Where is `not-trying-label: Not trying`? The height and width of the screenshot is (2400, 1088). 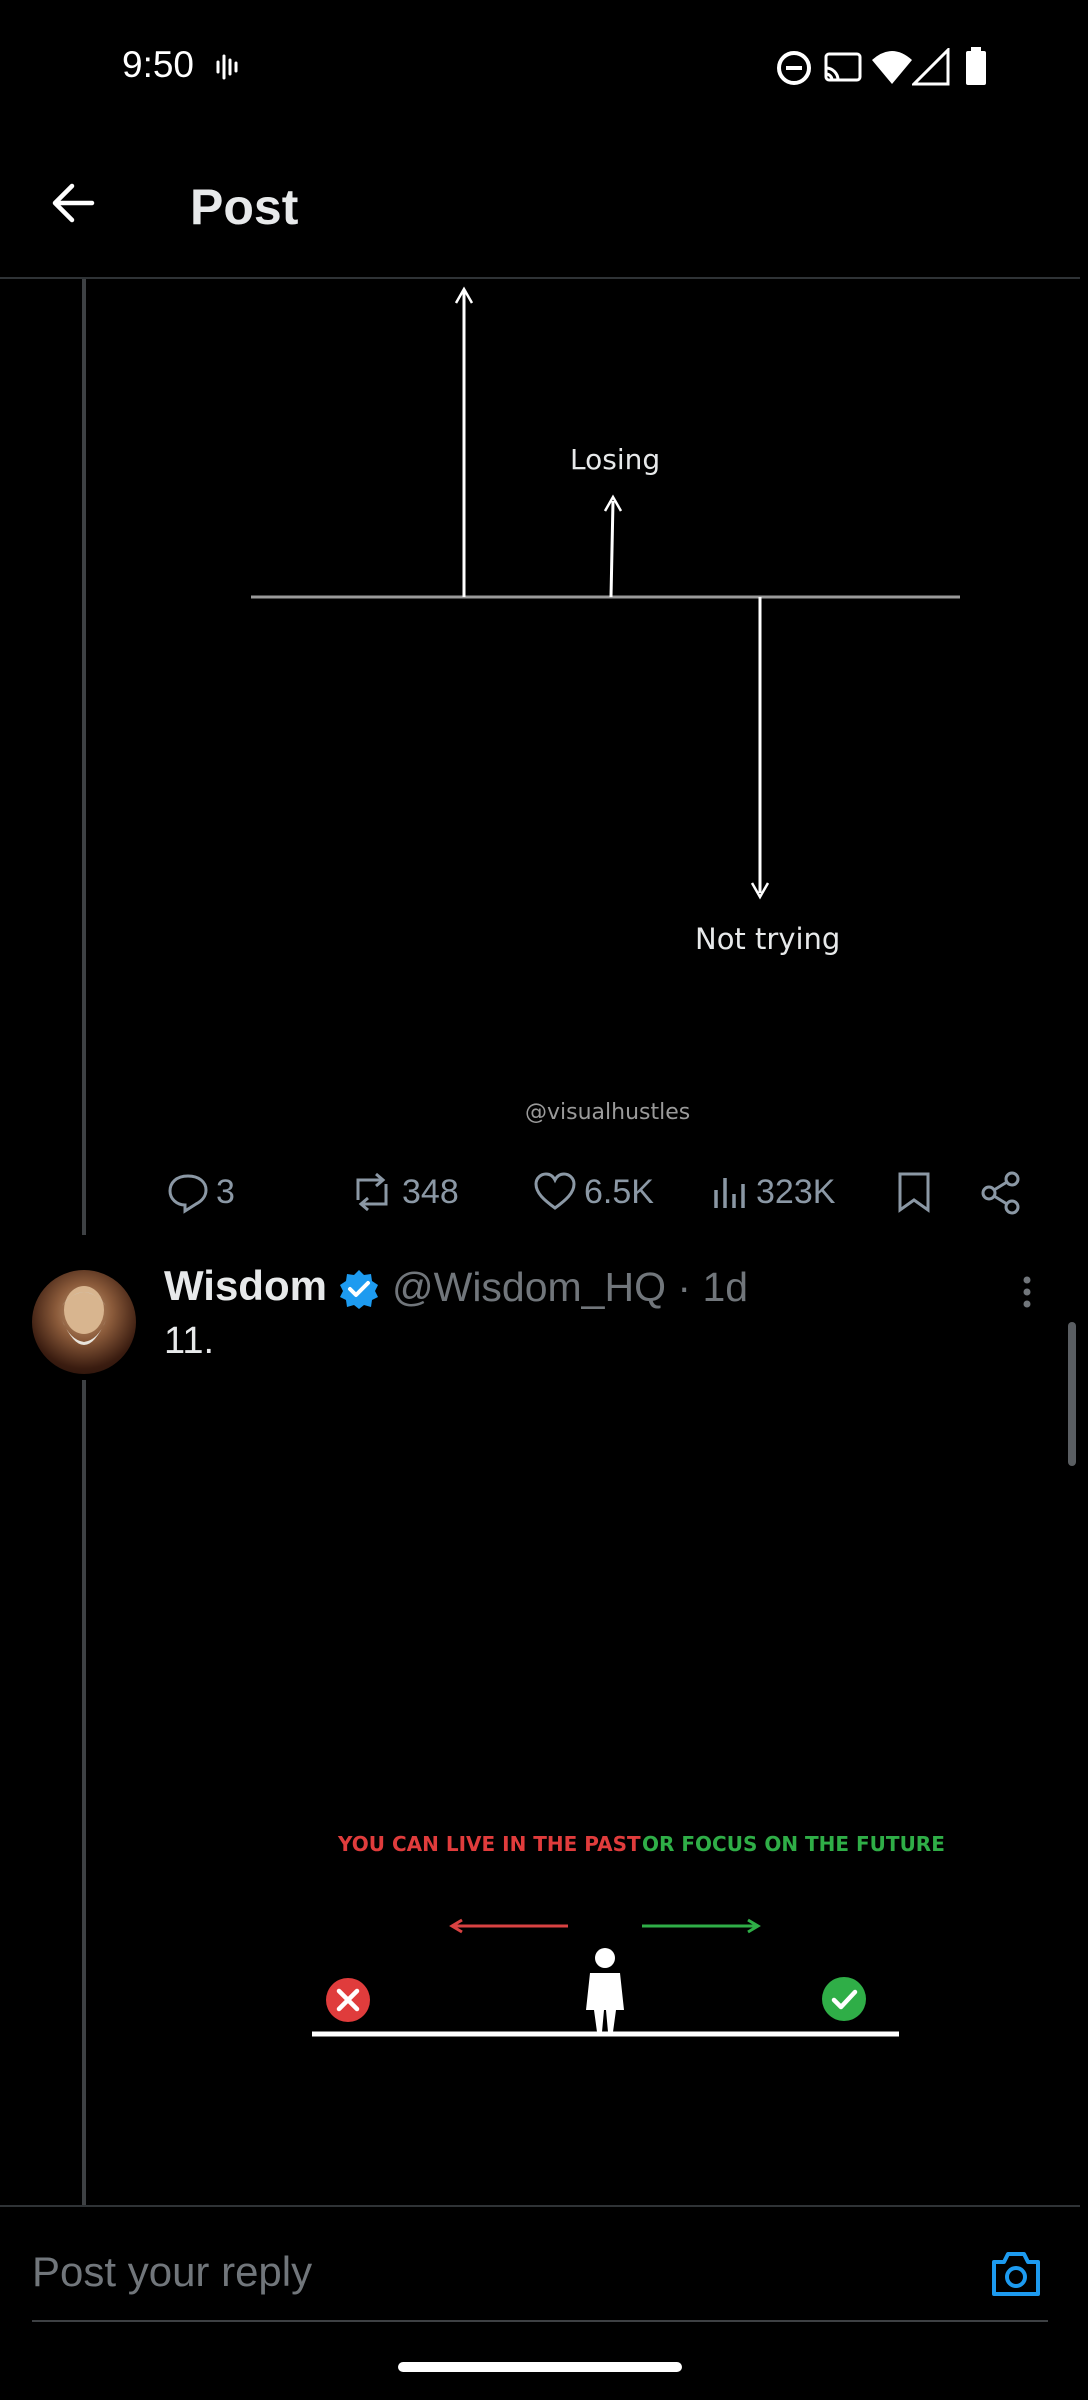 not-trying-label: Not trying is located at coordinates (768, 939).